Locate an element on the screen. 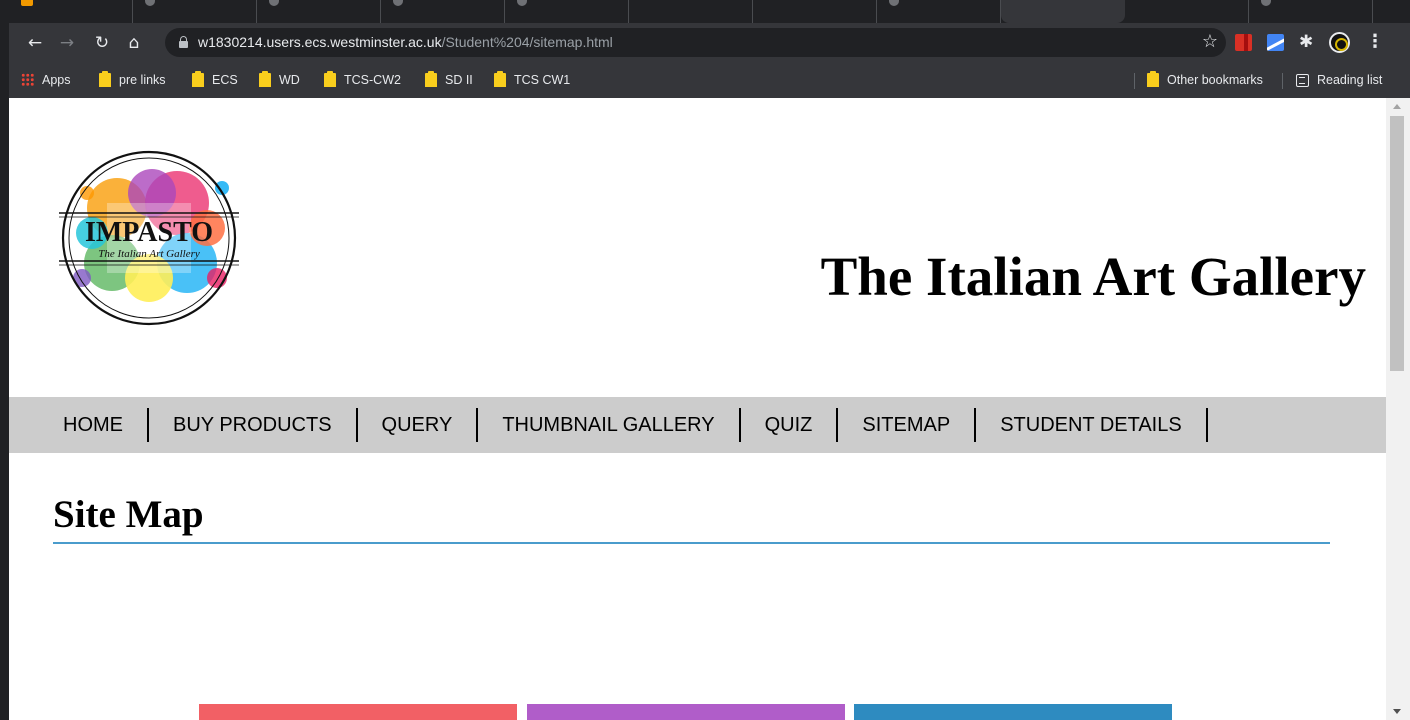 This screenshot has width=1410, height=720. nav-quiz: QUIZ is located at coordinates (790, 425).